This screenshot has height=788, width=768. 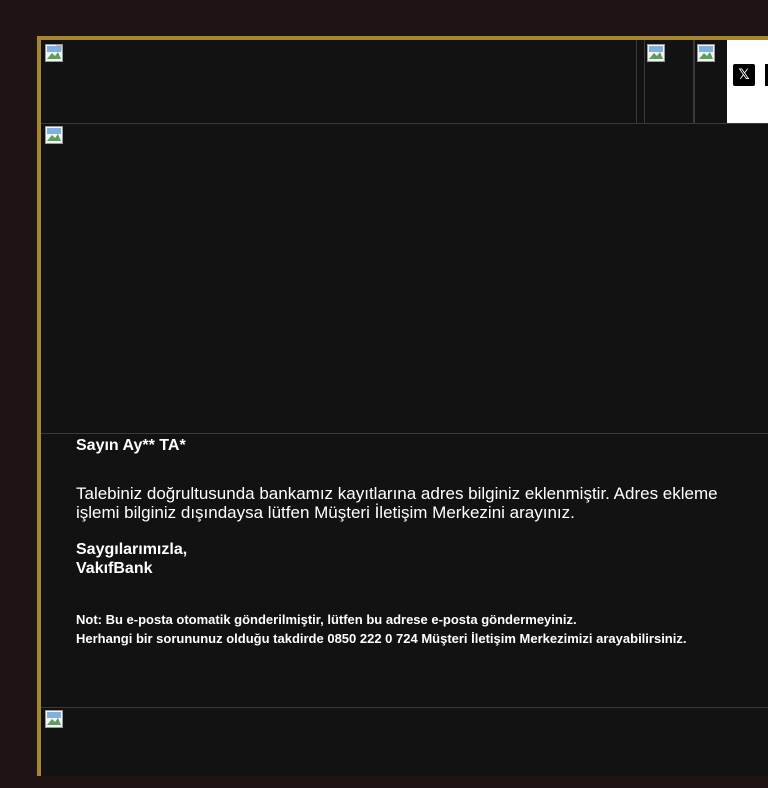 What do you see at coordinates (744, 75) in the screenshot?
I see `x-icon: 𝕏` at bounding box center [744, 75].